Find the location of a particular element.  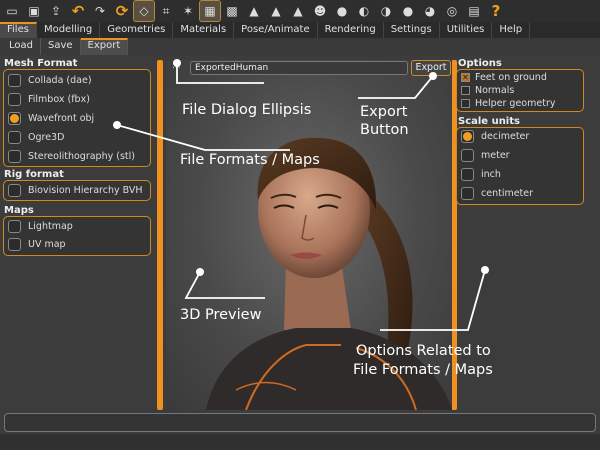

annotation-export-button-line1: Export is located at coordinates (384, 112).